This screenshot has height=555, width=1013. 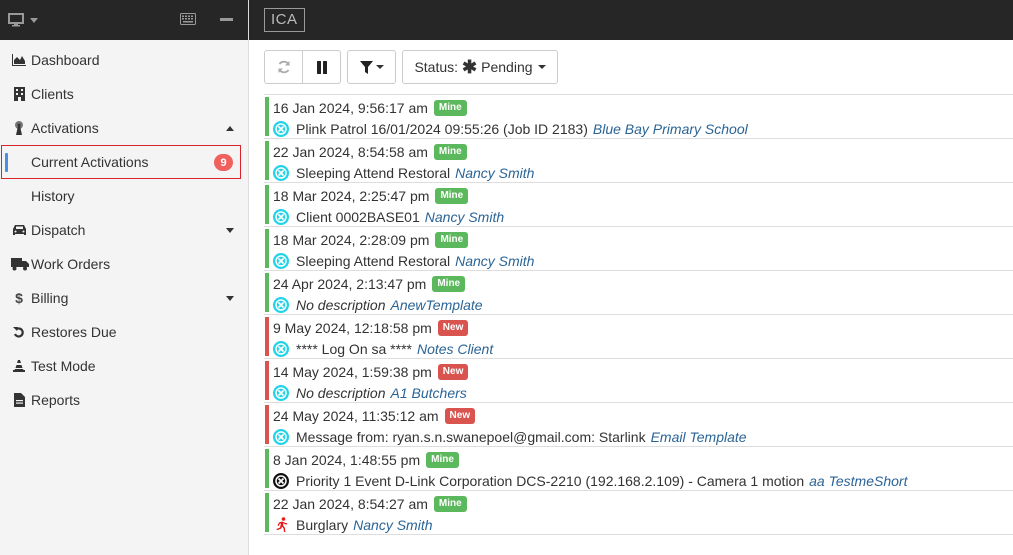 What do you see at coordinates (19, 230) in the screenshot?
I see `car-icon` at bounding box center [19, 230].